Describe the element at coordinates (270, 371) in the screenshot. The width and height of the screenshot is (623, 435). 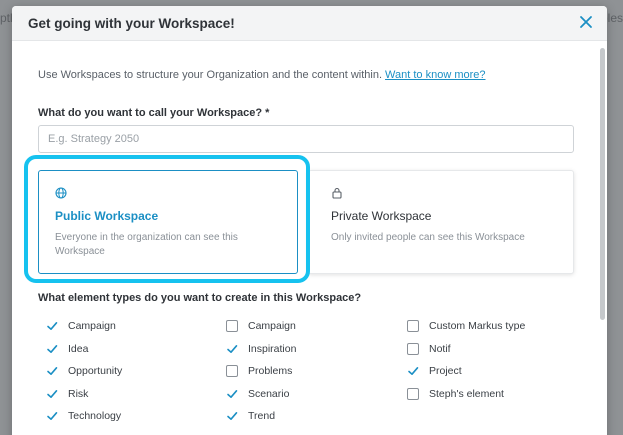
I see `element-type-label: Problems` at that location.